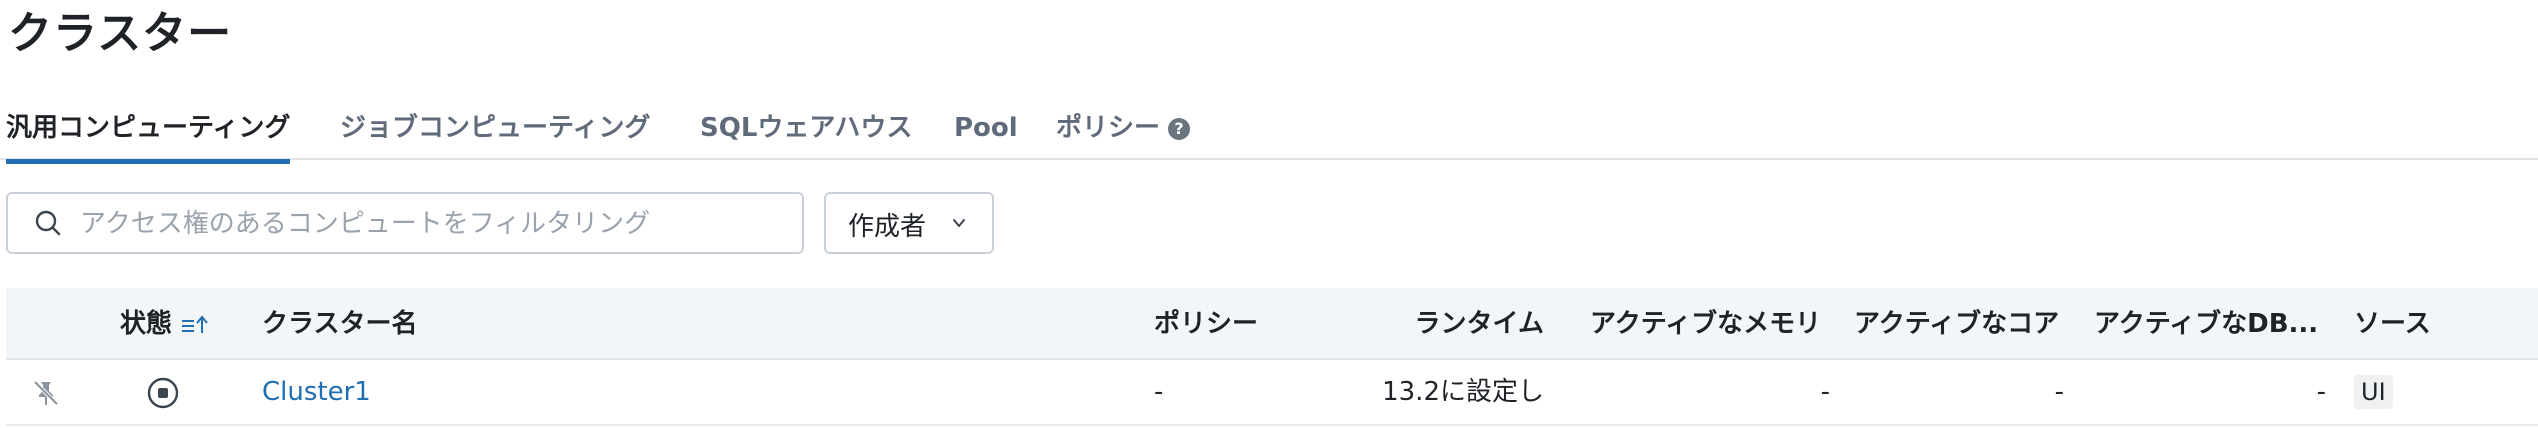  What do you see at coordinates (986, 133) in the screenshot?
I see `tab-pools: Pool` at bounding box center [986, 133].